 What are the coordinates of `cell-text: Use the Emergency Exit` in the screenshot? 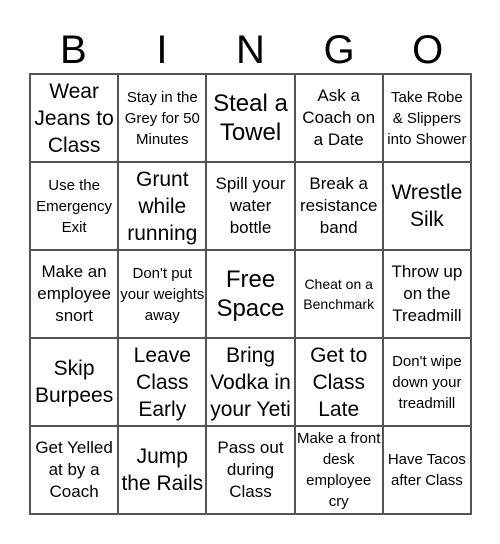 It's located at (74, 206).